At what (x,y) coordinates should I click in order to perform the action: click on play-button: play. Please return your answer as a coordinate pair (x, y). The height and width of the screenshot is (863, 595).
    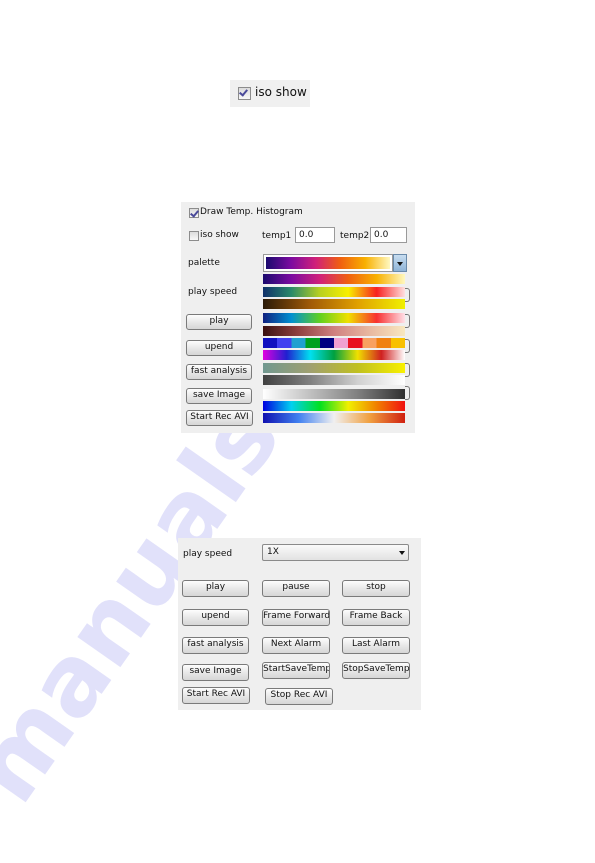
    Looking at the image, I should click on (219, 322).